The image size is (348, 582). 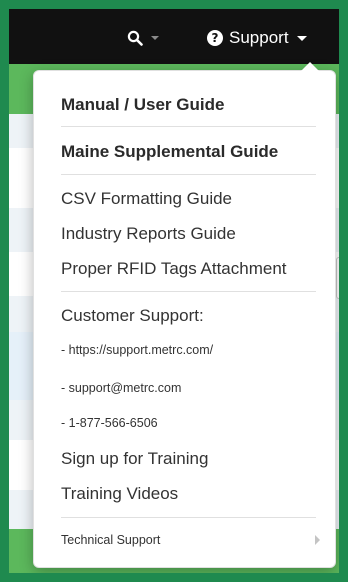 I want to click on question-circle-icon: ?, so click(x=215, y=38).